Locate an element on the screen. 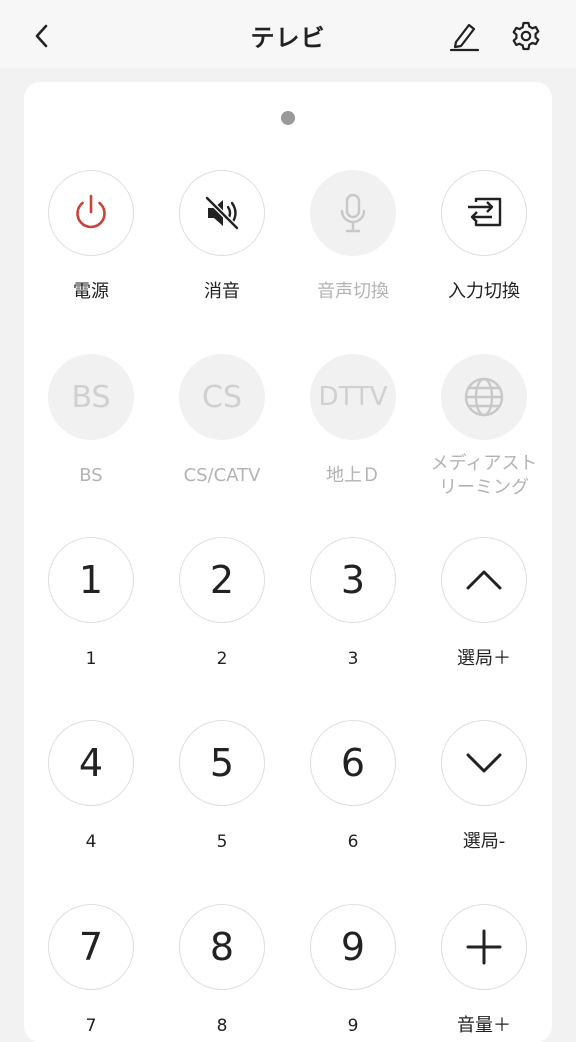 The height and width of the screenshot is (1042, 576). key-6: 6 6 is located at coordinates (353, 787).